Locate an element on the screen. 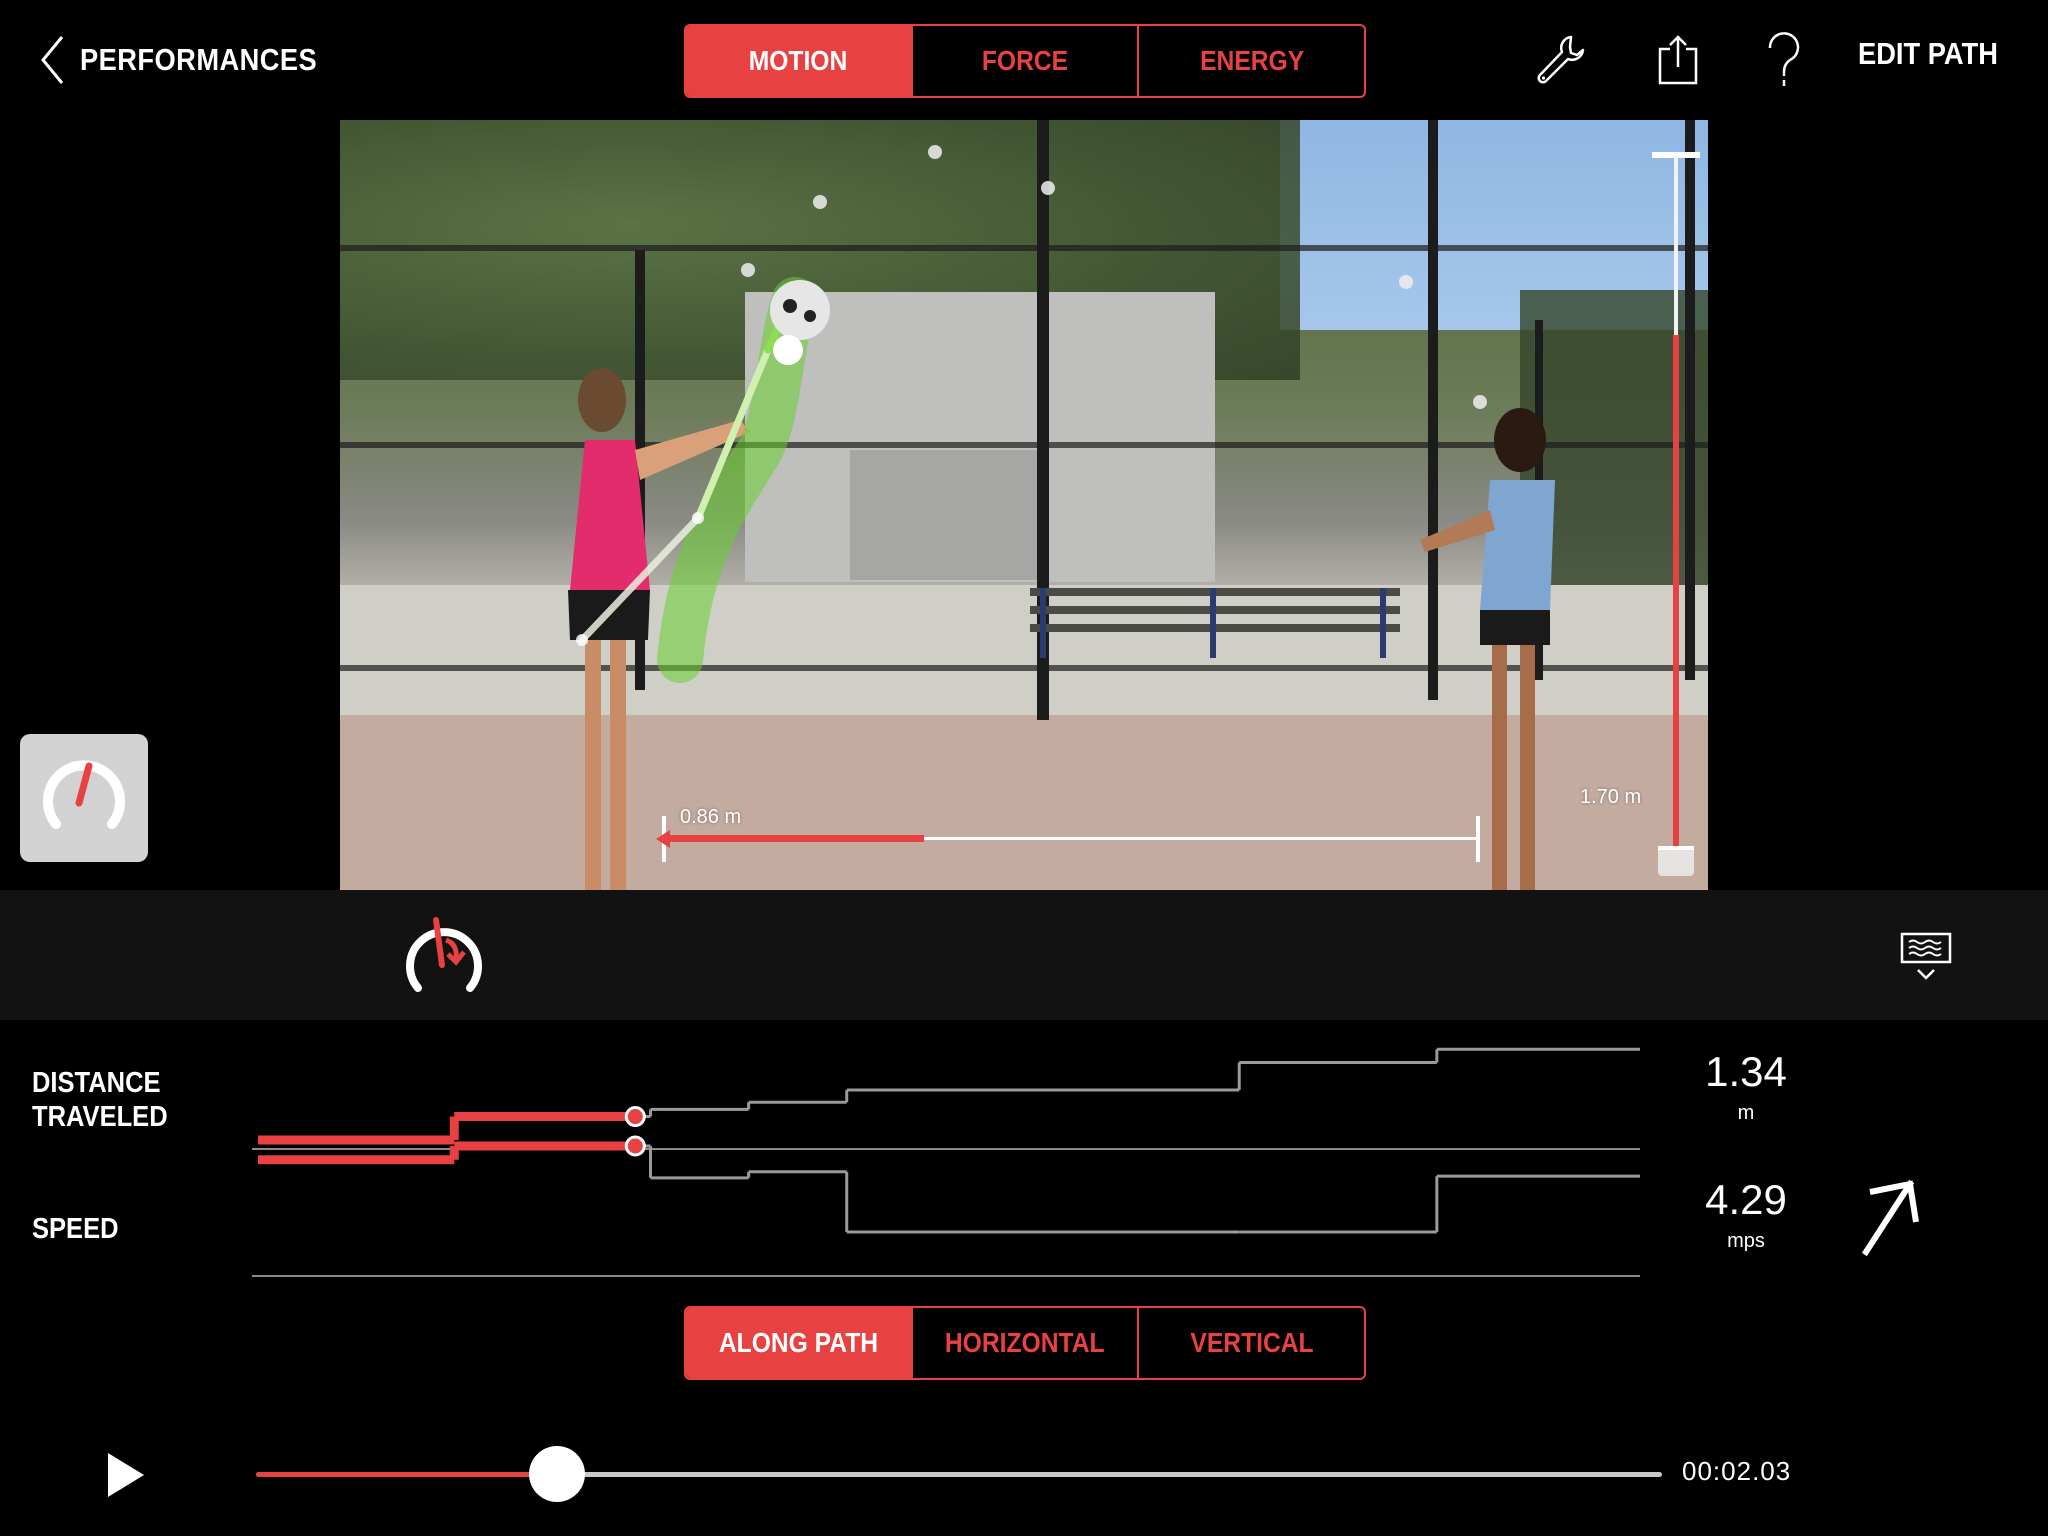 Image resolution: width=2048 pixels, height=1536 pixels. arrow-up-right-icon is located at coordinates (1890, 1218).